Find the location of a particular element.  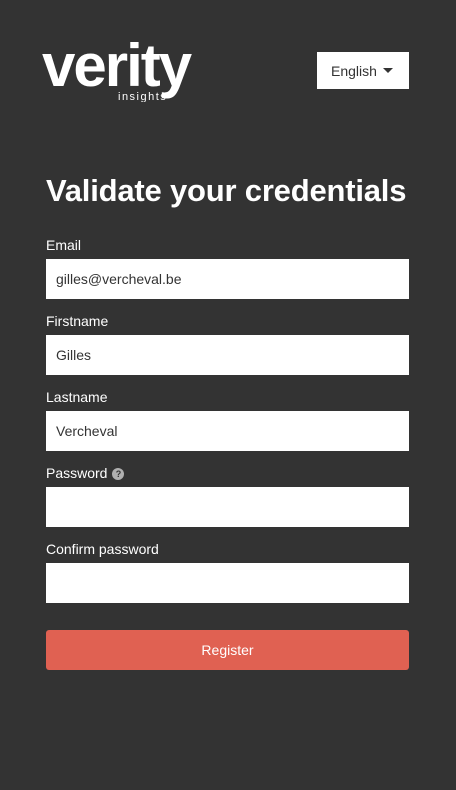

logo-tagline: insights is located at coordinates (142, 96).